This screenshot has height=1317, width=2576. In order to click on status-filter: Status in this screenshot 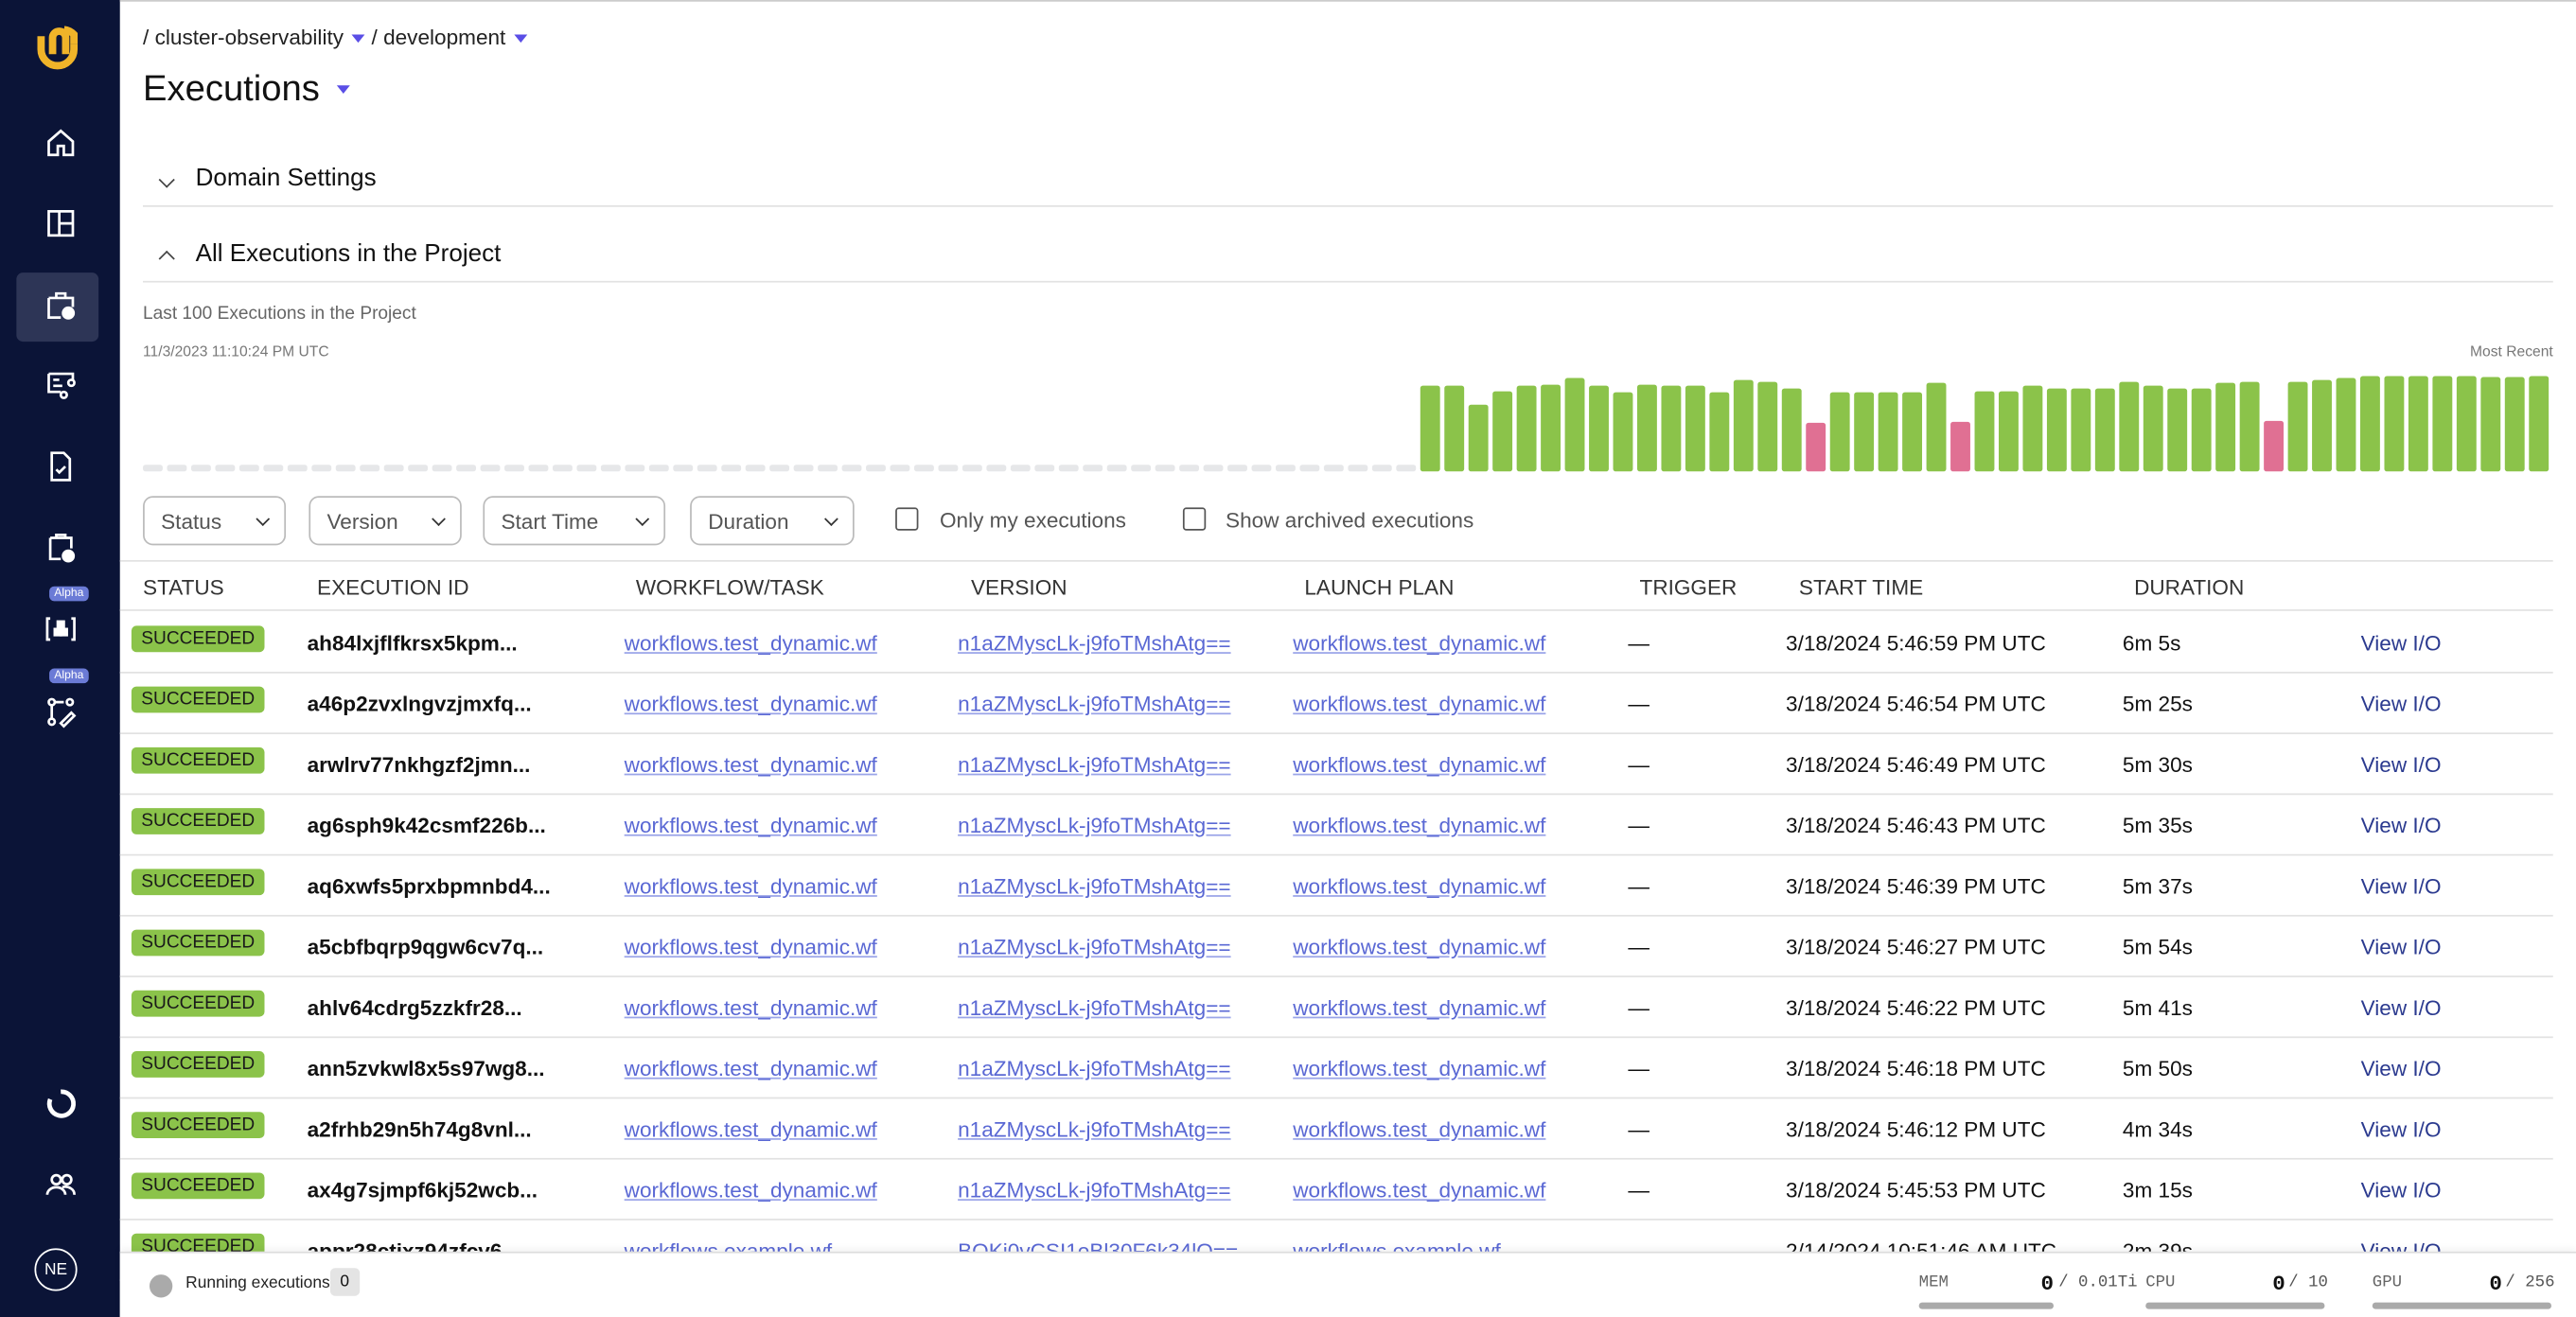, I will do `click(215, 521)`.